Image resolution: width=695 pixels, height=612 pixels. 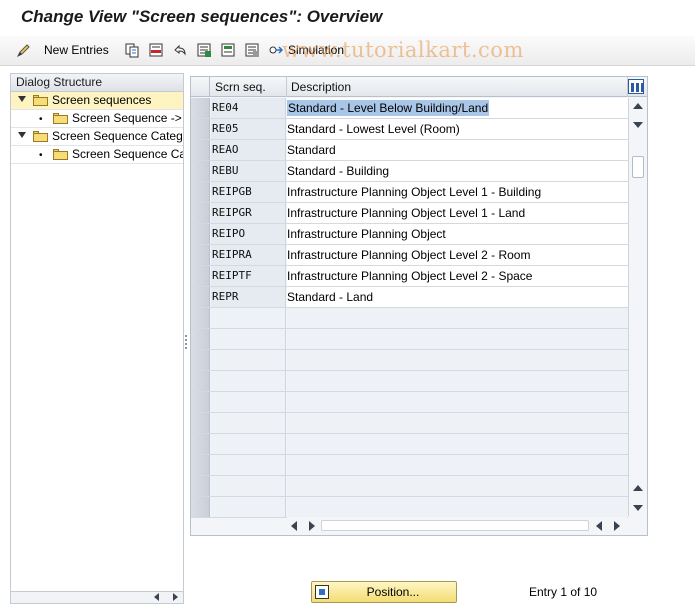 I want to click on page-up-icon, so click(x=638, y=488).